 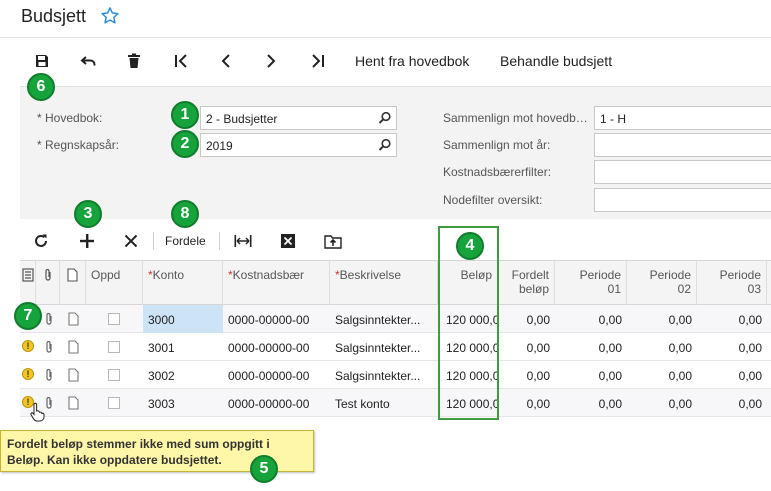 What do you see at coordinates (183, 403) in the screenshot?
I see `account-cell: 3003` at bounding box center [183, 403].